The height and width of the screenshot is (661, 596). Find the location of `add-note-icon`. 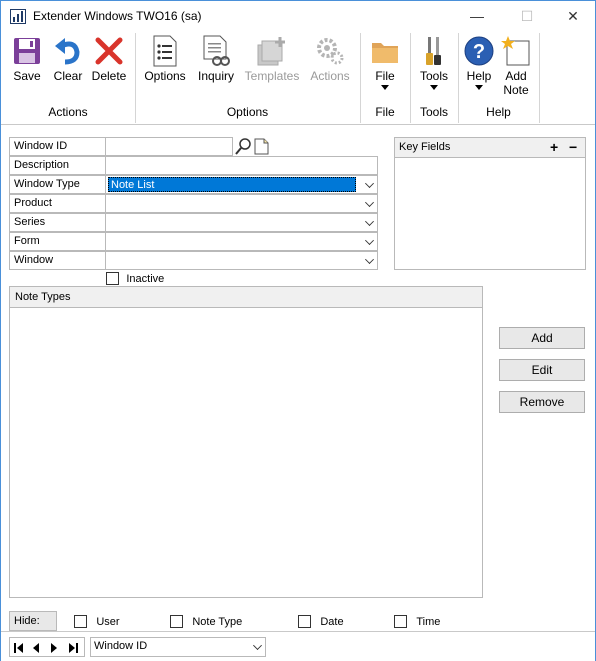

add-note-icon is located at coordinates (516, 51).